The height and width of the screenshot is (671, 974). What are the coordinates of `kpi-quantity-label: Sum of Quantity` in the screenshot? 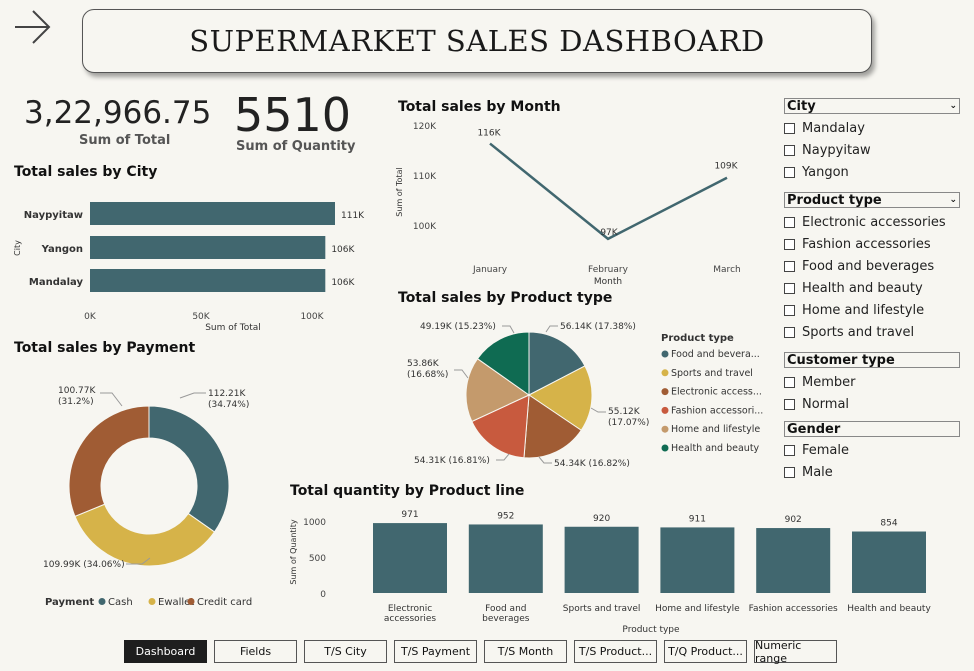 It's located at (296, 146).